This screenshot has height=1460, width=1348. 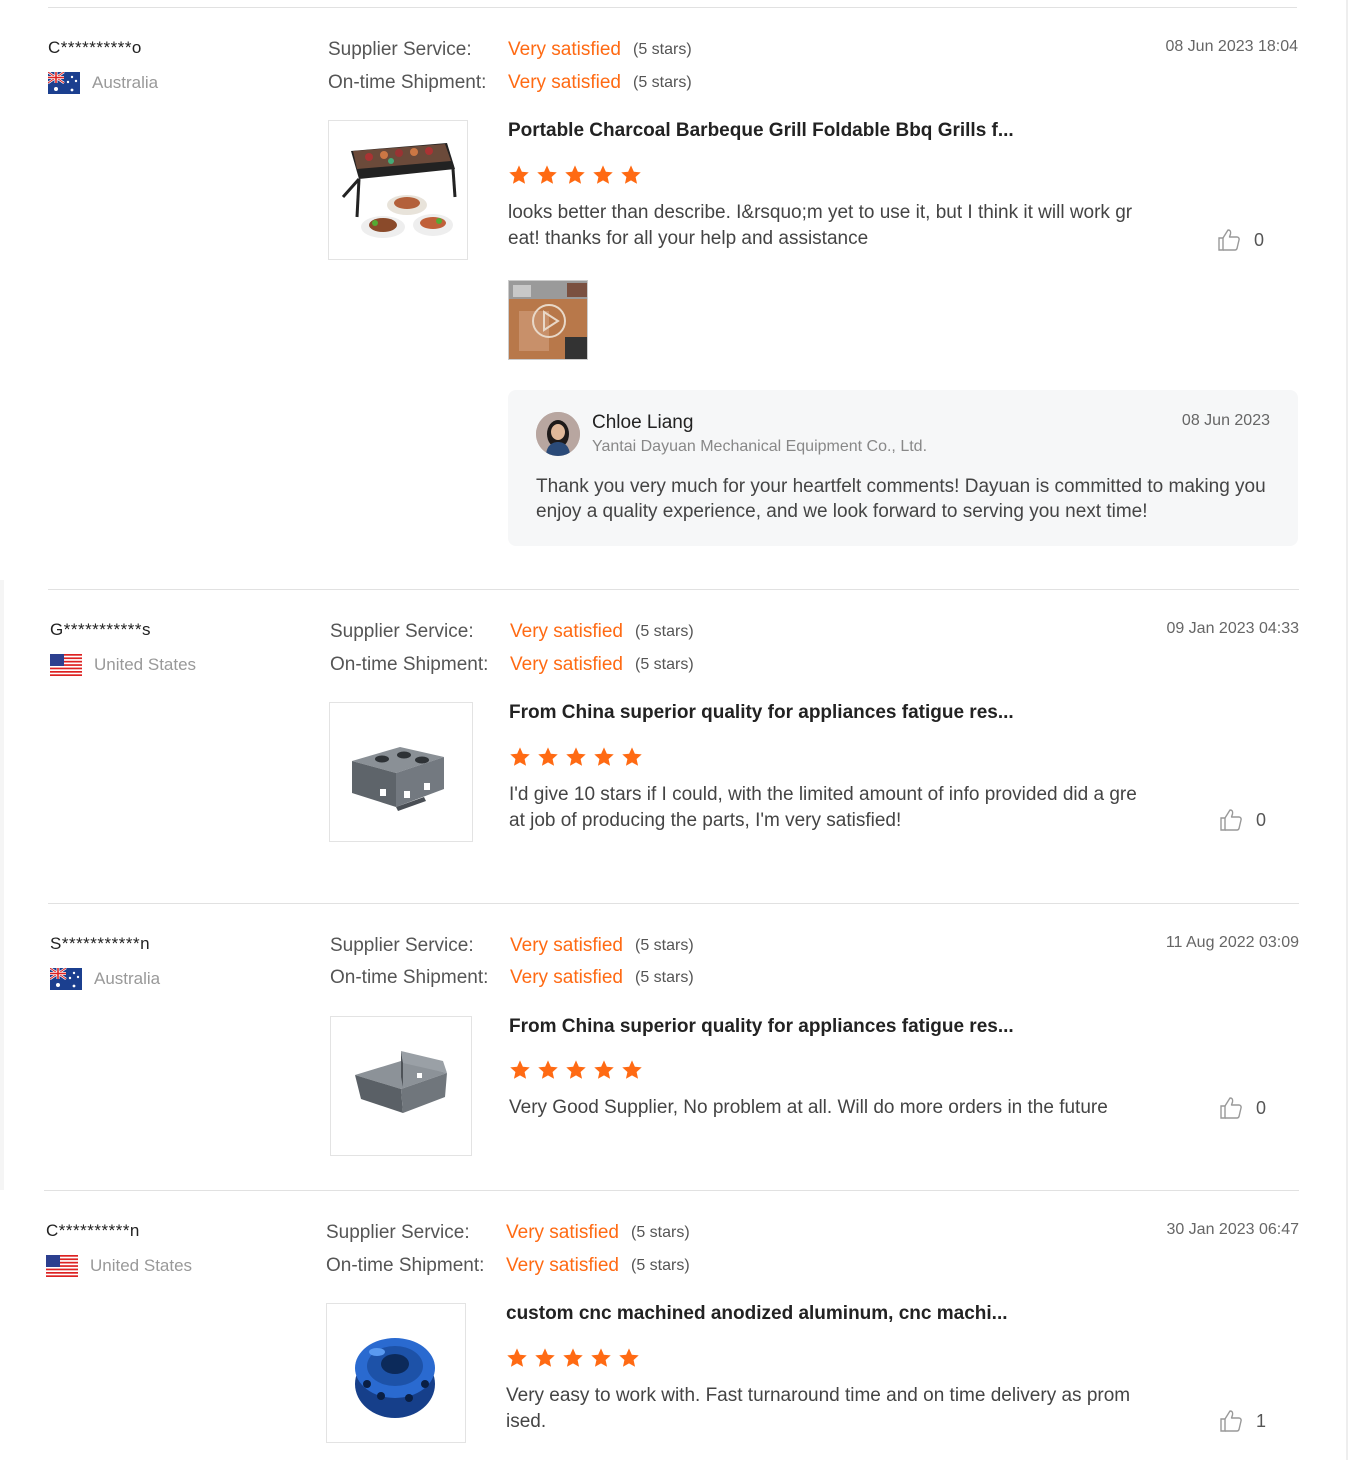 I want to click on person-avatar-icon, so click(x=558, y=434).